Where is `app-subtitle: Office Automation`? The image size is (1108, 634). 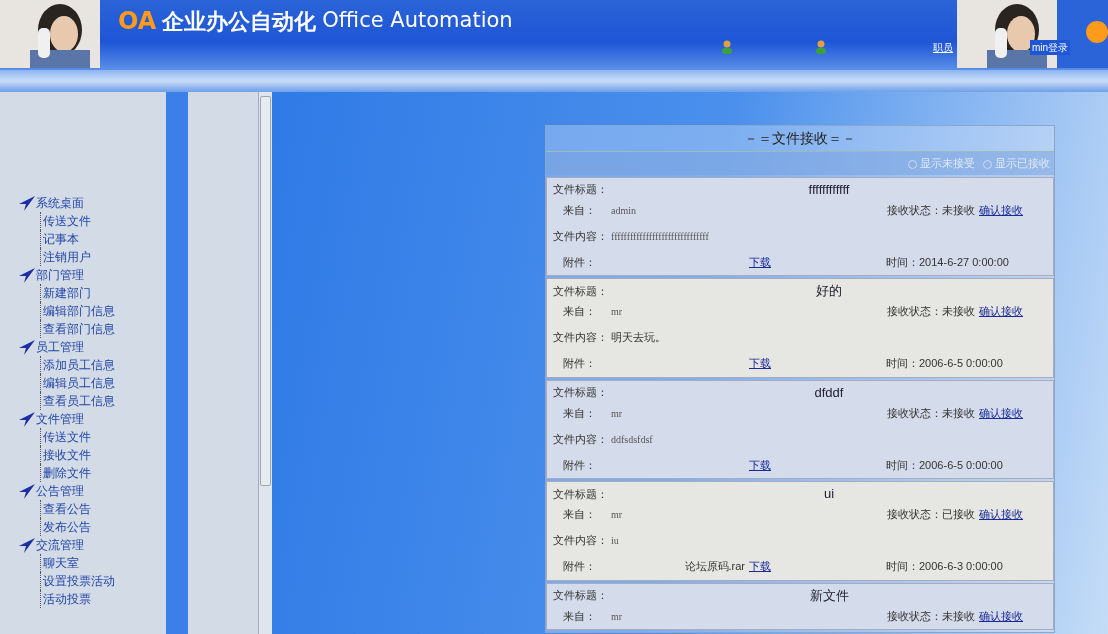 app-subtitle: Office Automation is located at coordinates (417, 21).